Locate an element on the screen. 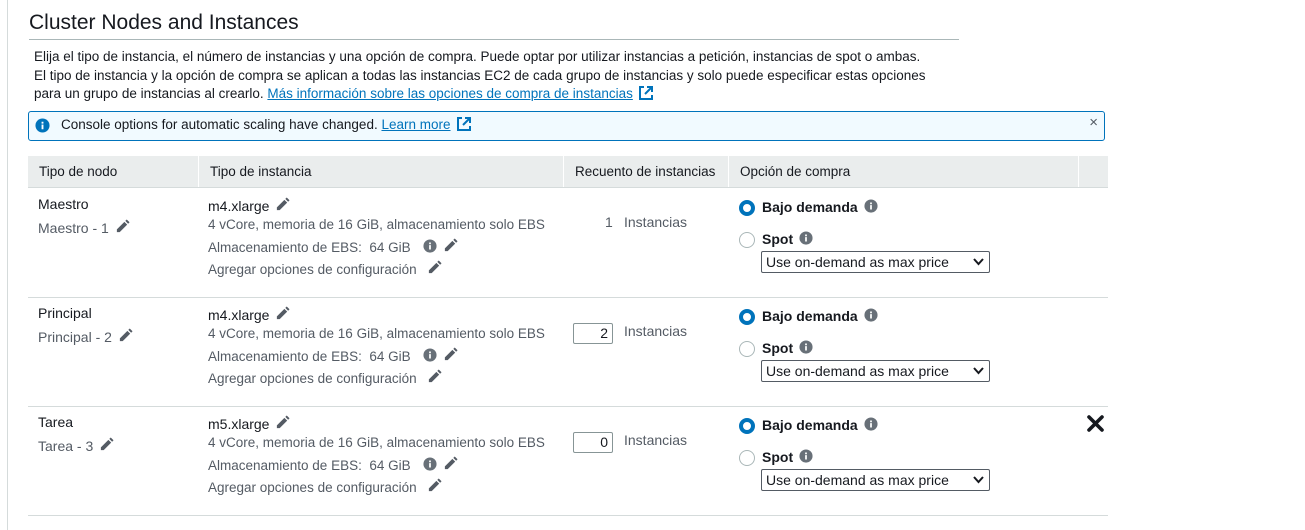  close-icon: × is located at coordinates (1093, 122).